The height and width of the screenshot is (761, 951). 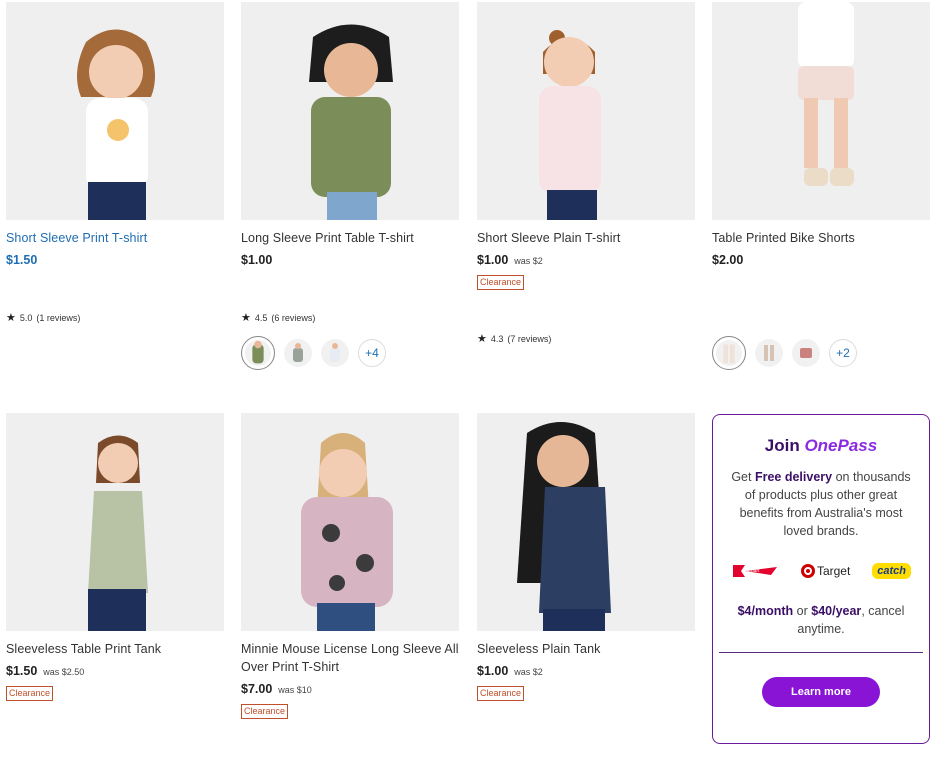 What do you see at coordinates (891, 571) in the screenshot?
I see `catch-logo: catch` at bounding box center [891, 571].